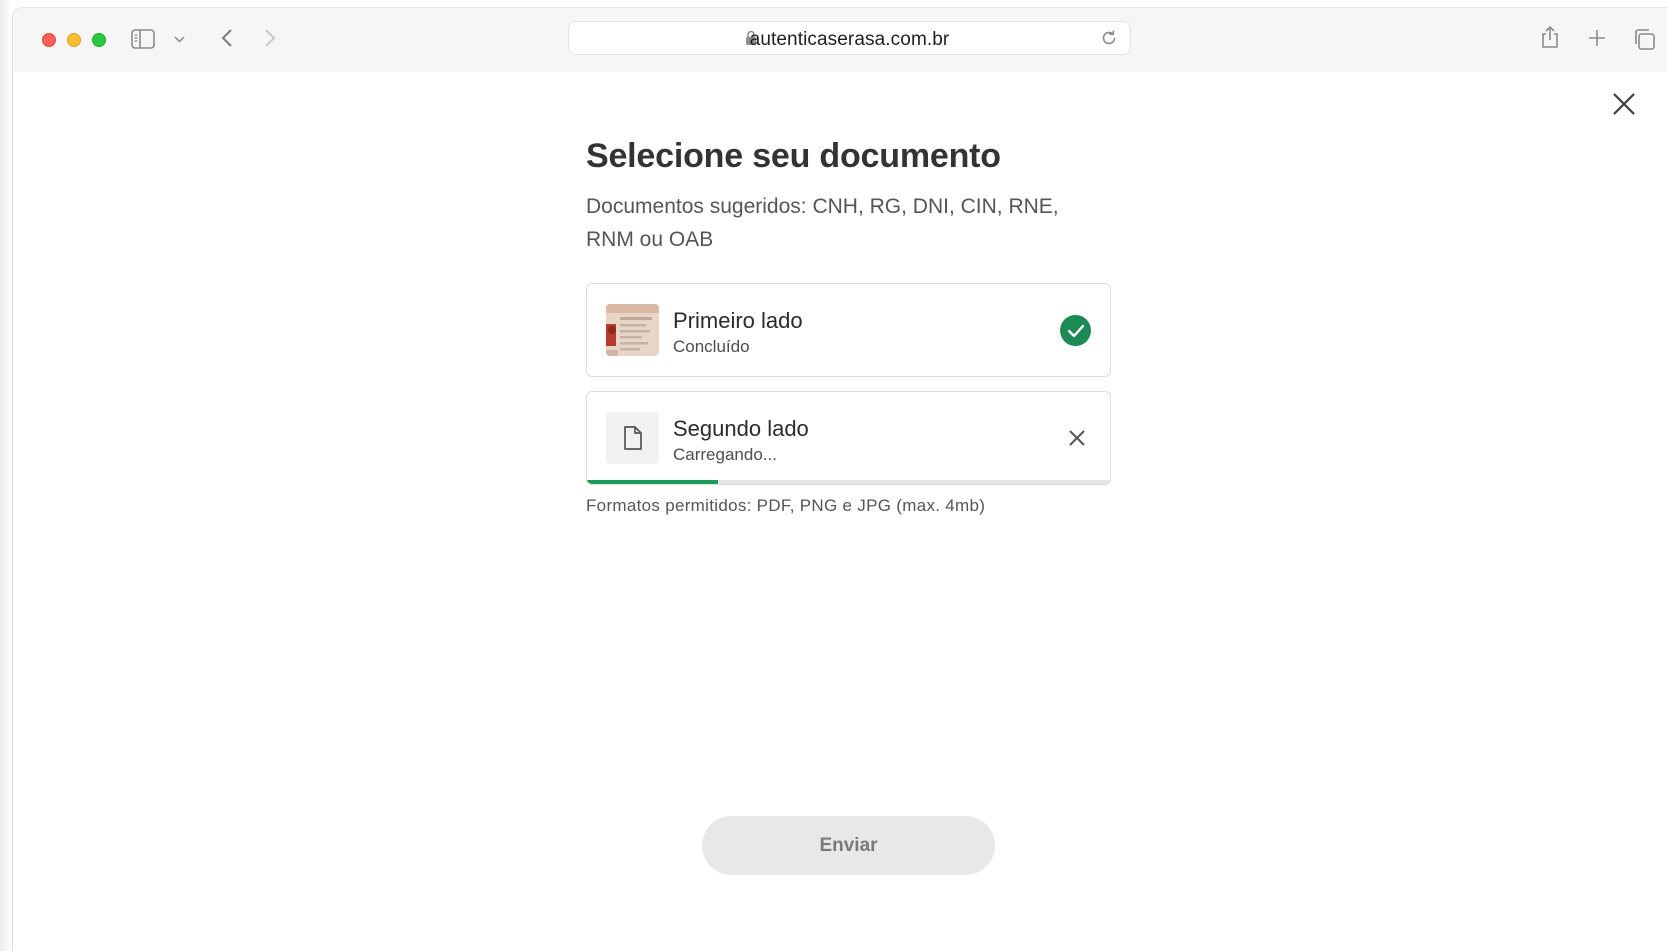  Describe the element at coordinates (74, 40) in the screenshot. I see `minimize-window-button` at that location.